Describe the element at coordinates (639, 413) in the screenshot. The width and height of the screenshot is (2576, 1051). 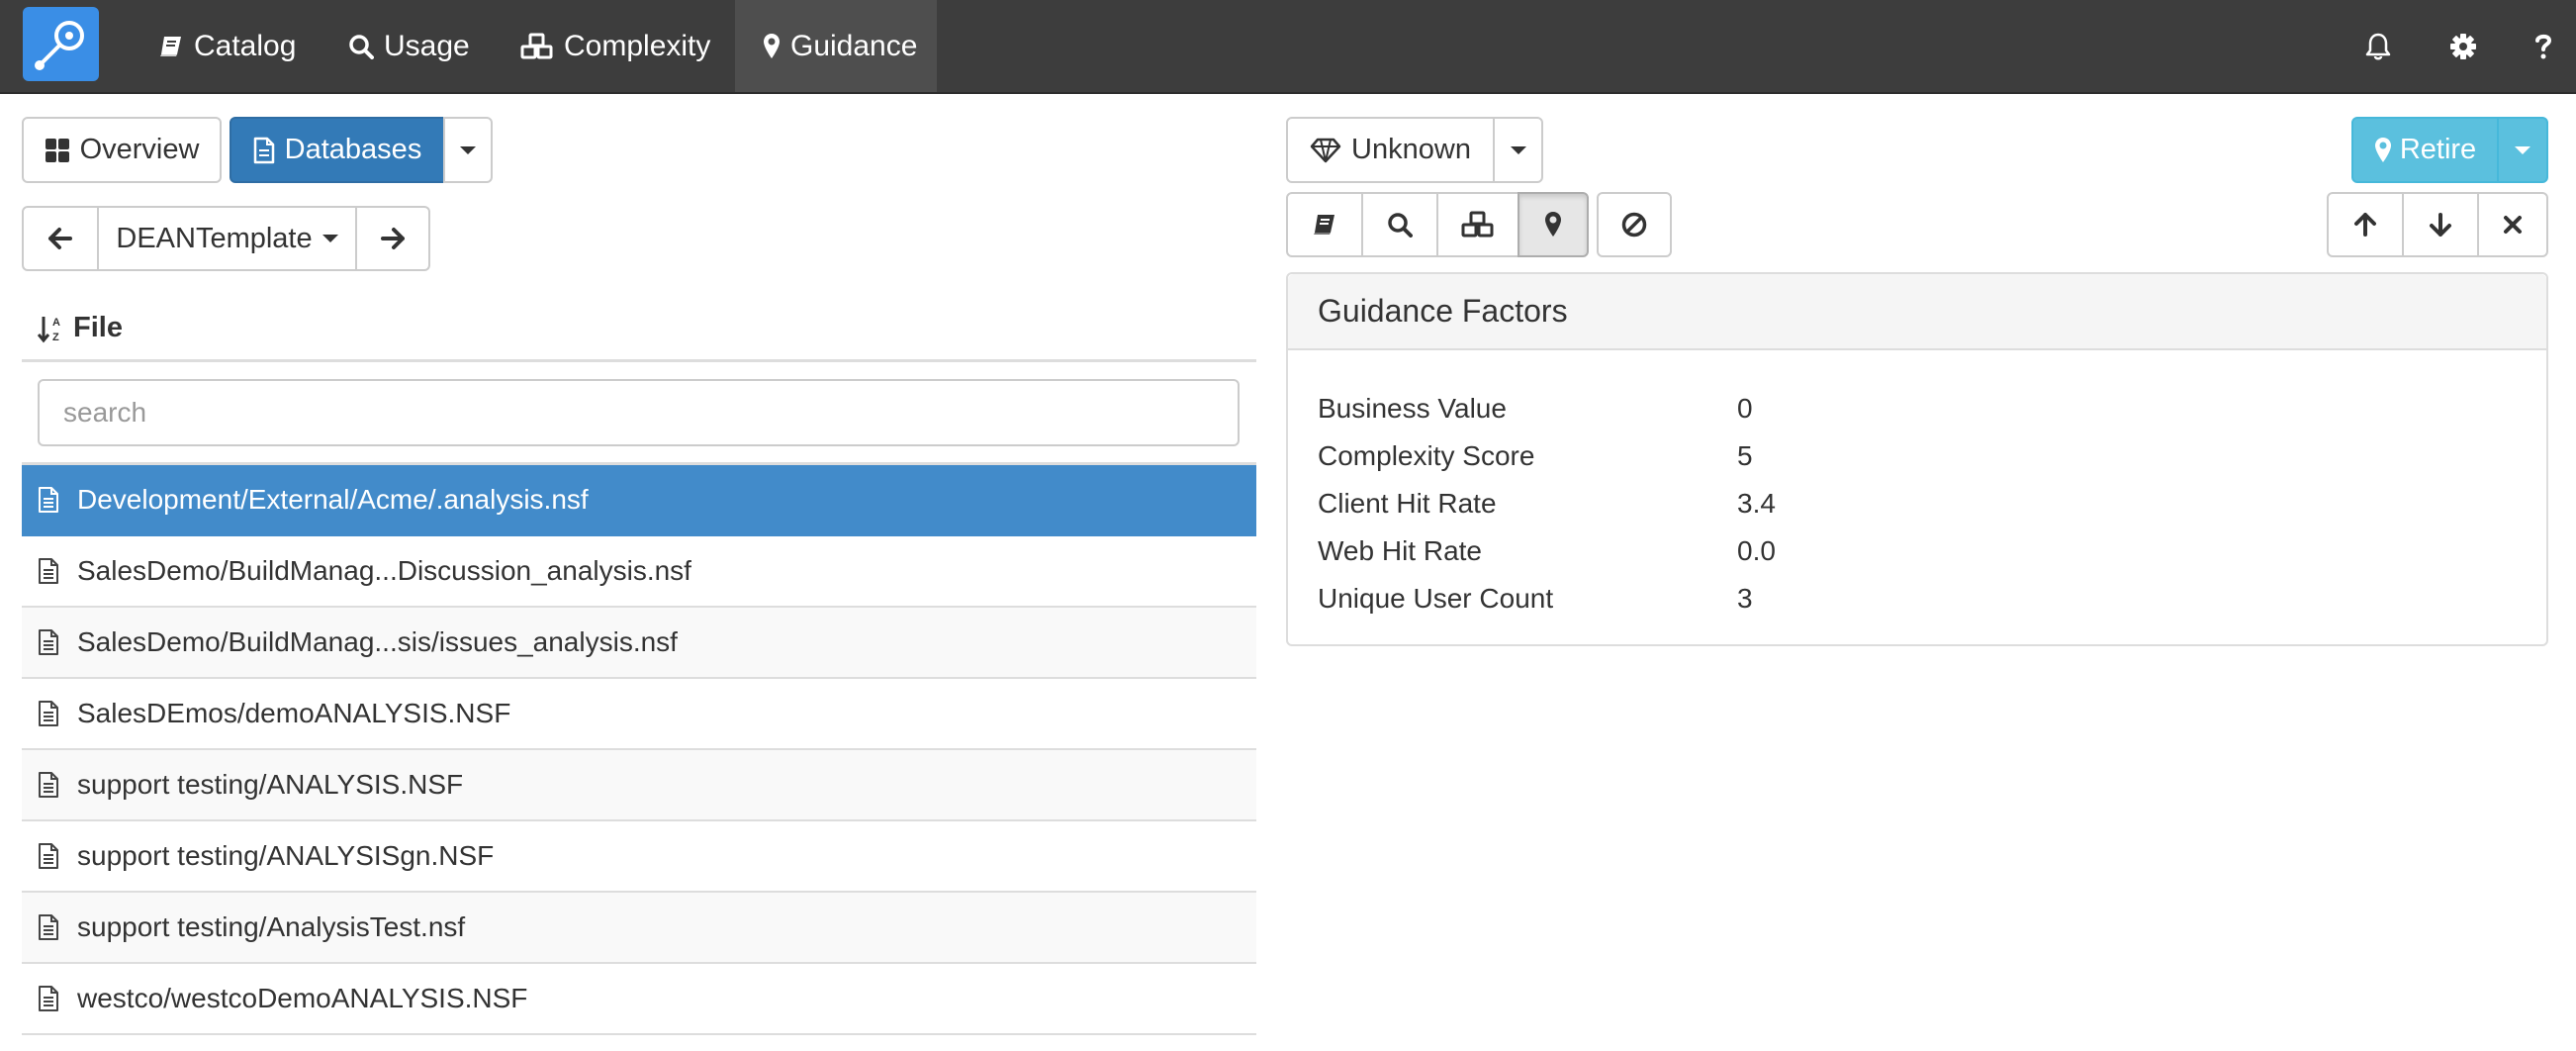
I see `search-input` at that location.